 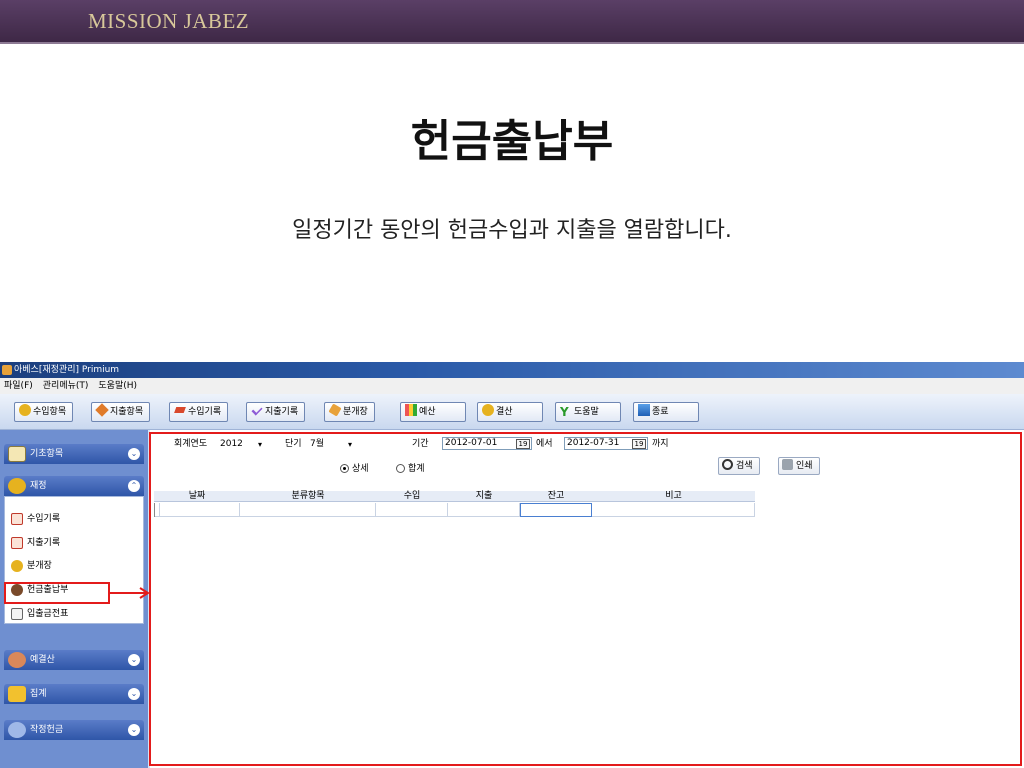 What do you see at coordinates (48, 614) in the screenshot?
I see `sidebar-item-label: 입출금전표` at bounding box center [48, 614].